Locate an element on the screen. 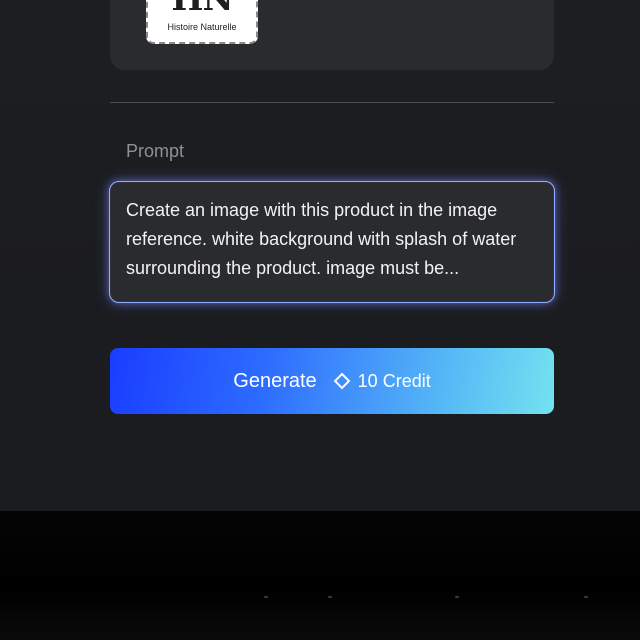  generate-button-label: Generate is located at coordinates (275, 380).